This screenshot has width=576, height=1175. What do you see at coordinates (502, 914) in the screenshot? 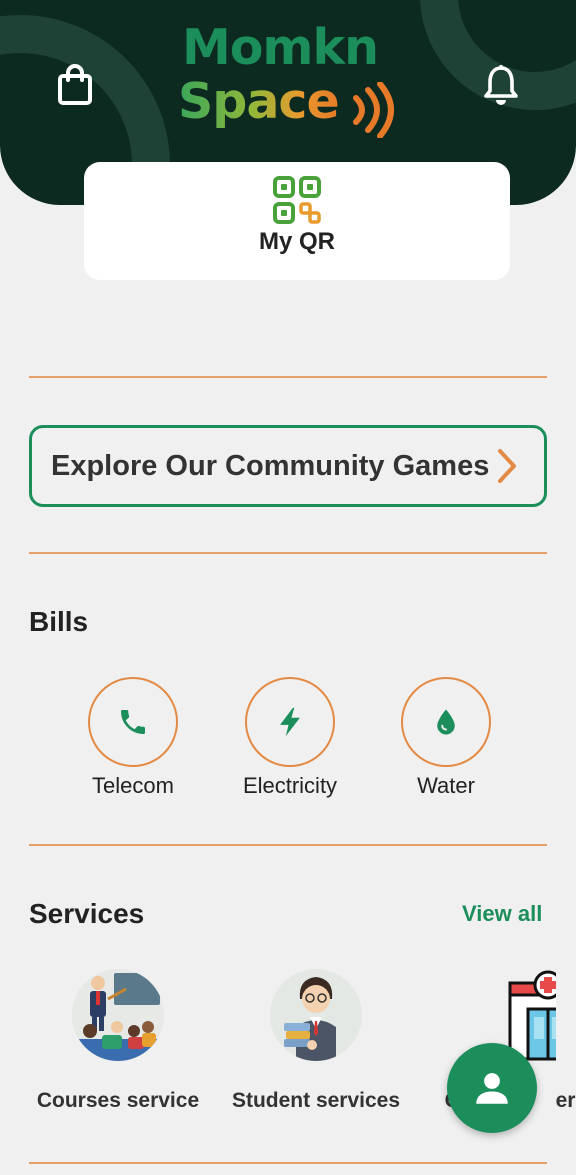
I see `view-all-link: View all` at bounding box center [502, 914].